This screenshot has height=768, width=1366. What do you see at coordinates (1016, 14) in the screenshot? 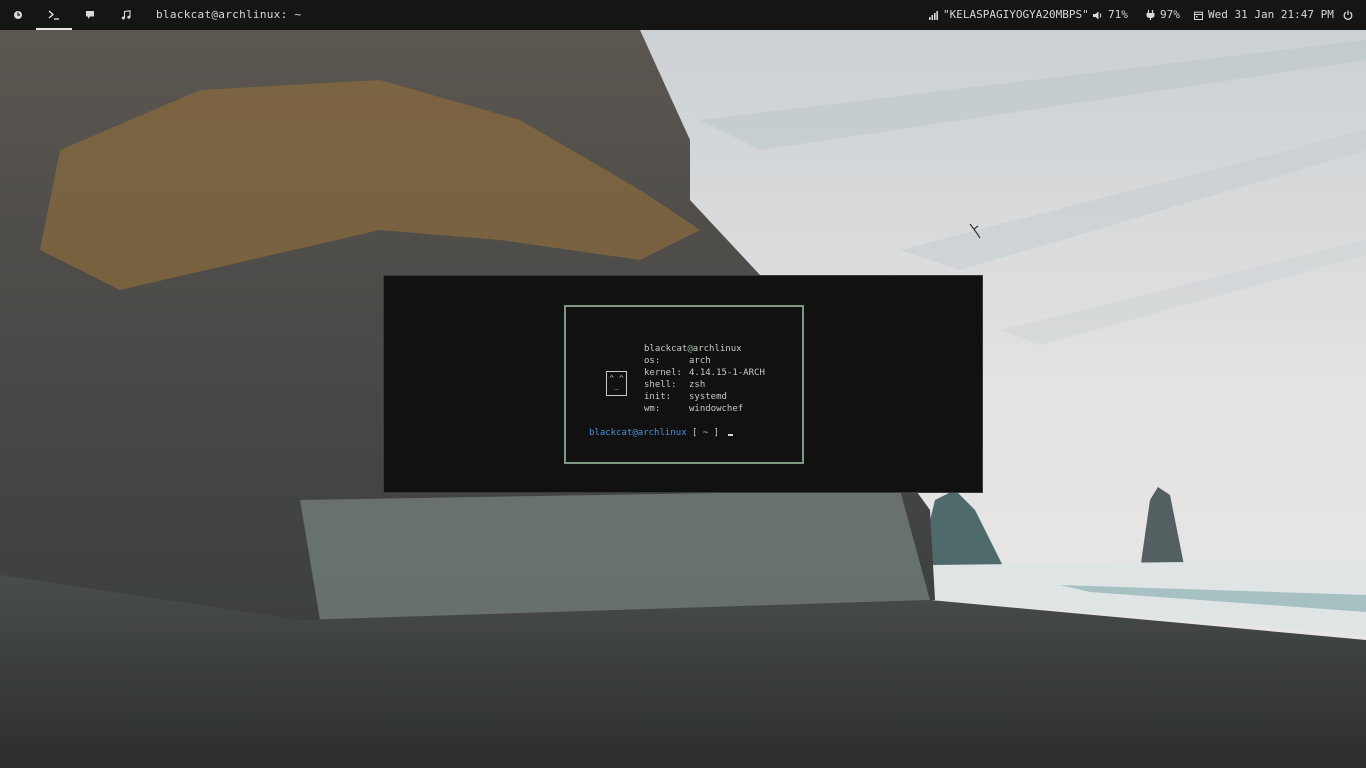
I see `wifi-ssid: "KELASPAGIYOGYA20MBPS"` at bounding box center [1016, 14].